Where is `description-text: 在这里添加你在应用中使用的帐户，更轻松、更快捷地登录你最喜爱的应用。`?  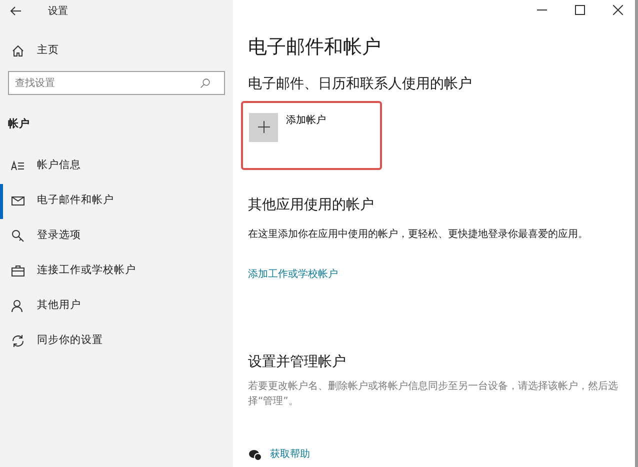 description-text: 在这里添加你在应用中使用的帐户，更轻松、更快捷地登录你最喜爱的应用。 is located at coordinates (418, 235).